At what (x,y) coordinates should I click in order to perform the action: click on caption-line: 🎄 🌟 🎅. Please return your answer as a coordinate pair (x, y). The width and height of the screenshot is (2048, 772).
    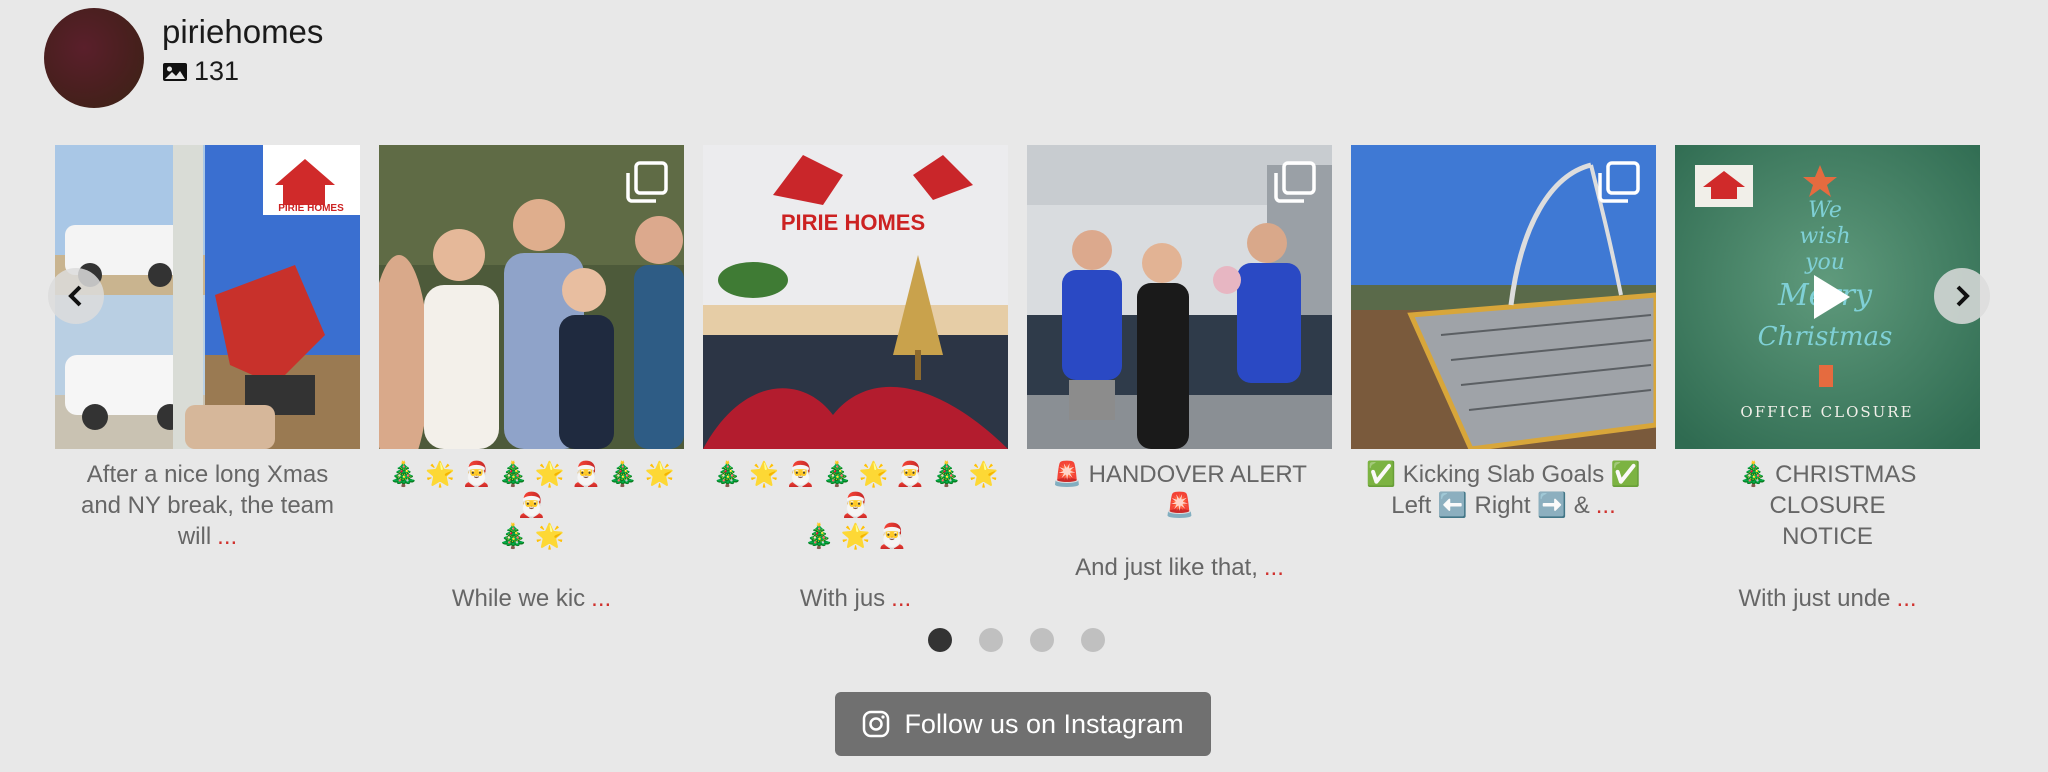
    Looking at the image, I should click on (855, 536).